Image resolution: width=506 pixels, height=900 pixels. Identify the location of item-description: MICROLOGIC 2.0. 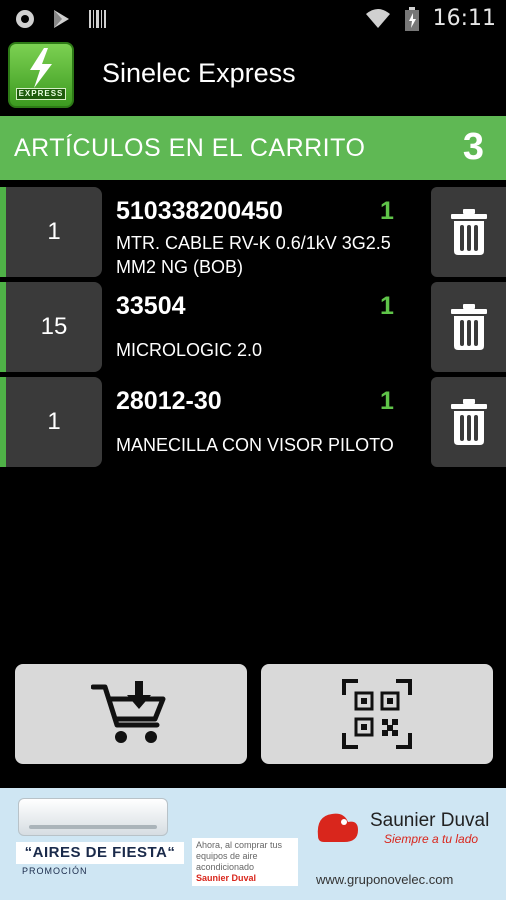
(189, 350).